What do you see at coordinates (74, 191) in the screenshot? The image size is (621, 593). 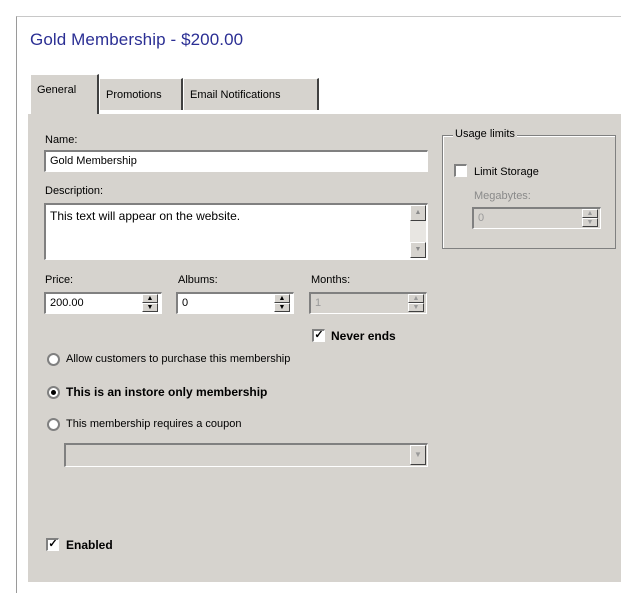 I see `description-label: Description:` at bounding box center [74, 191].